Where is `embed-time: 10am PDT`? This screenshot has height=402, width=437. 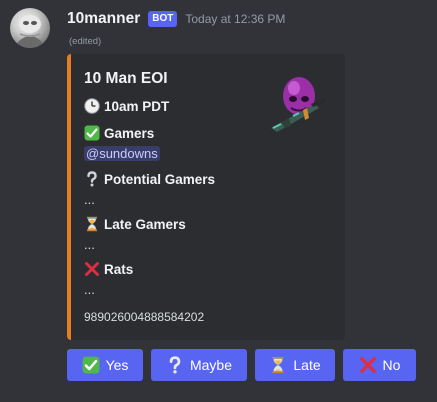 embed-time: 10am PDT is located at coordinates (126, 106).